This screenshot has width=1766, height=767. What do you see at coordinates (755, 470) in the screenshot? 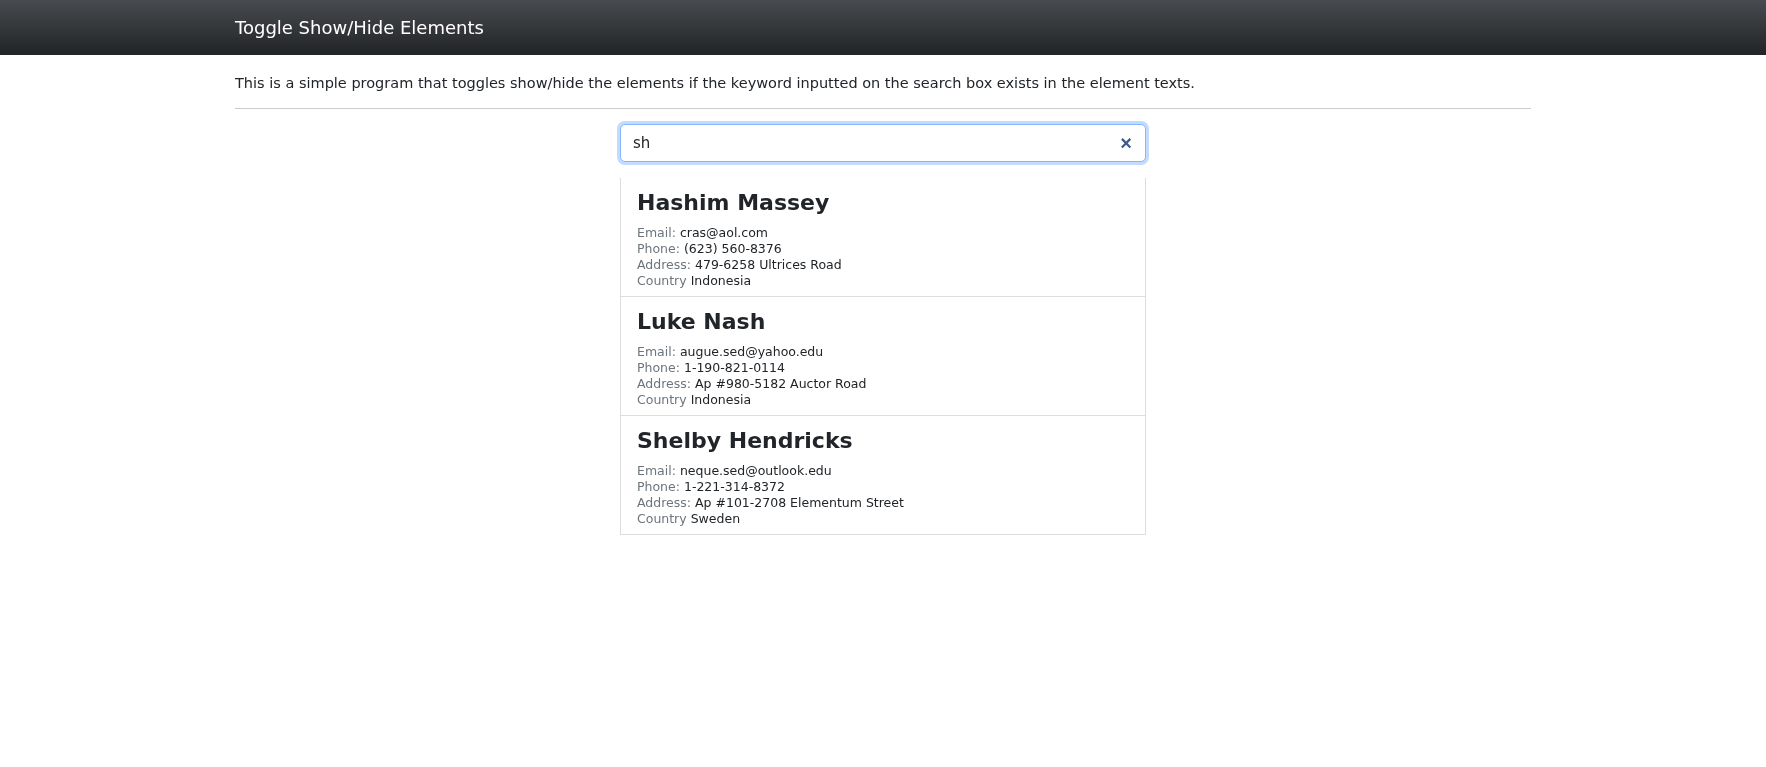
I see `field-value: neque.sed@outlook.edu` at bounding box center [755, 470].